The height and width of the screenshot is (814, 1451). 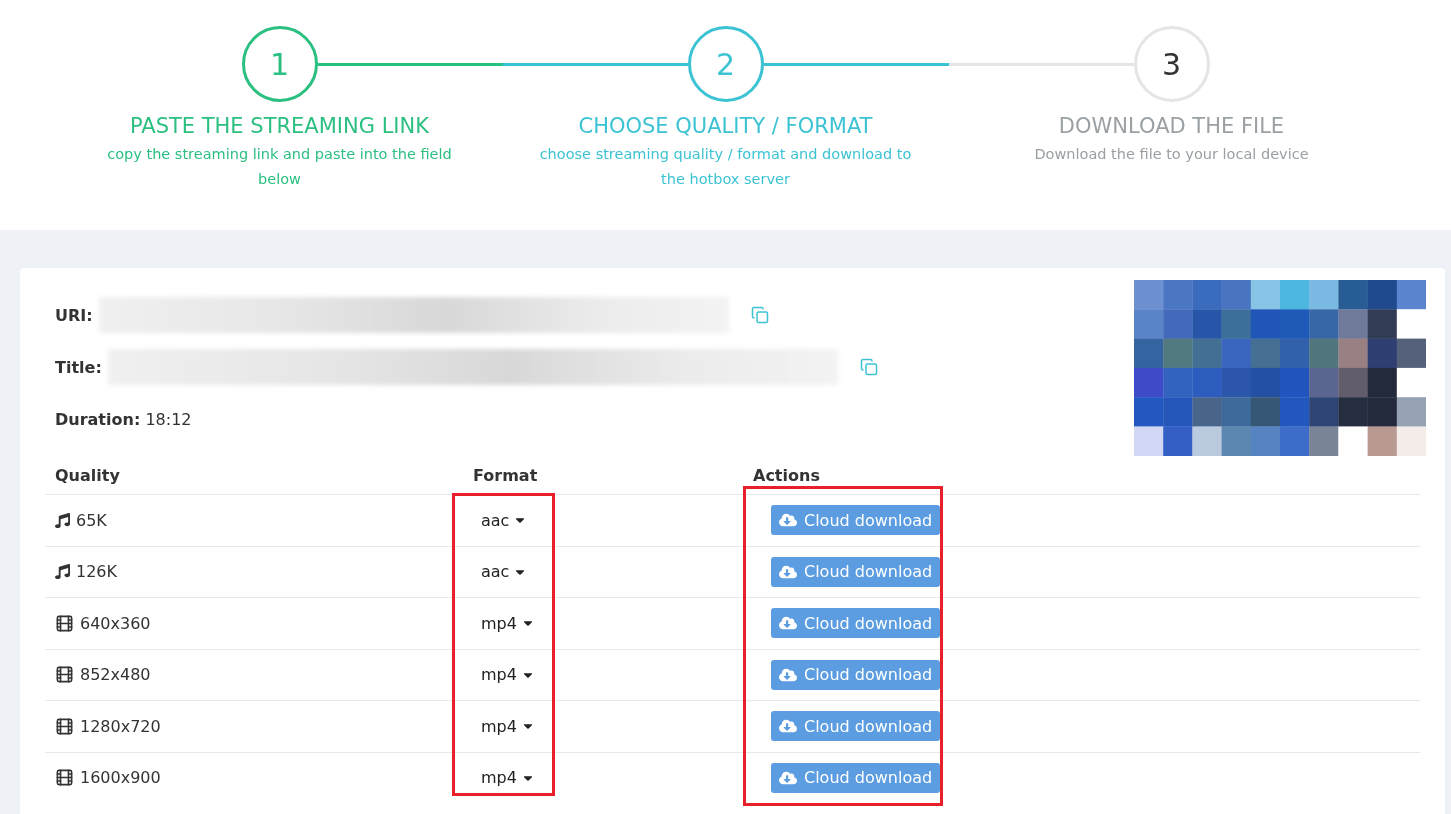 I want to click on column-header: Format, so click(x=505, y=475).